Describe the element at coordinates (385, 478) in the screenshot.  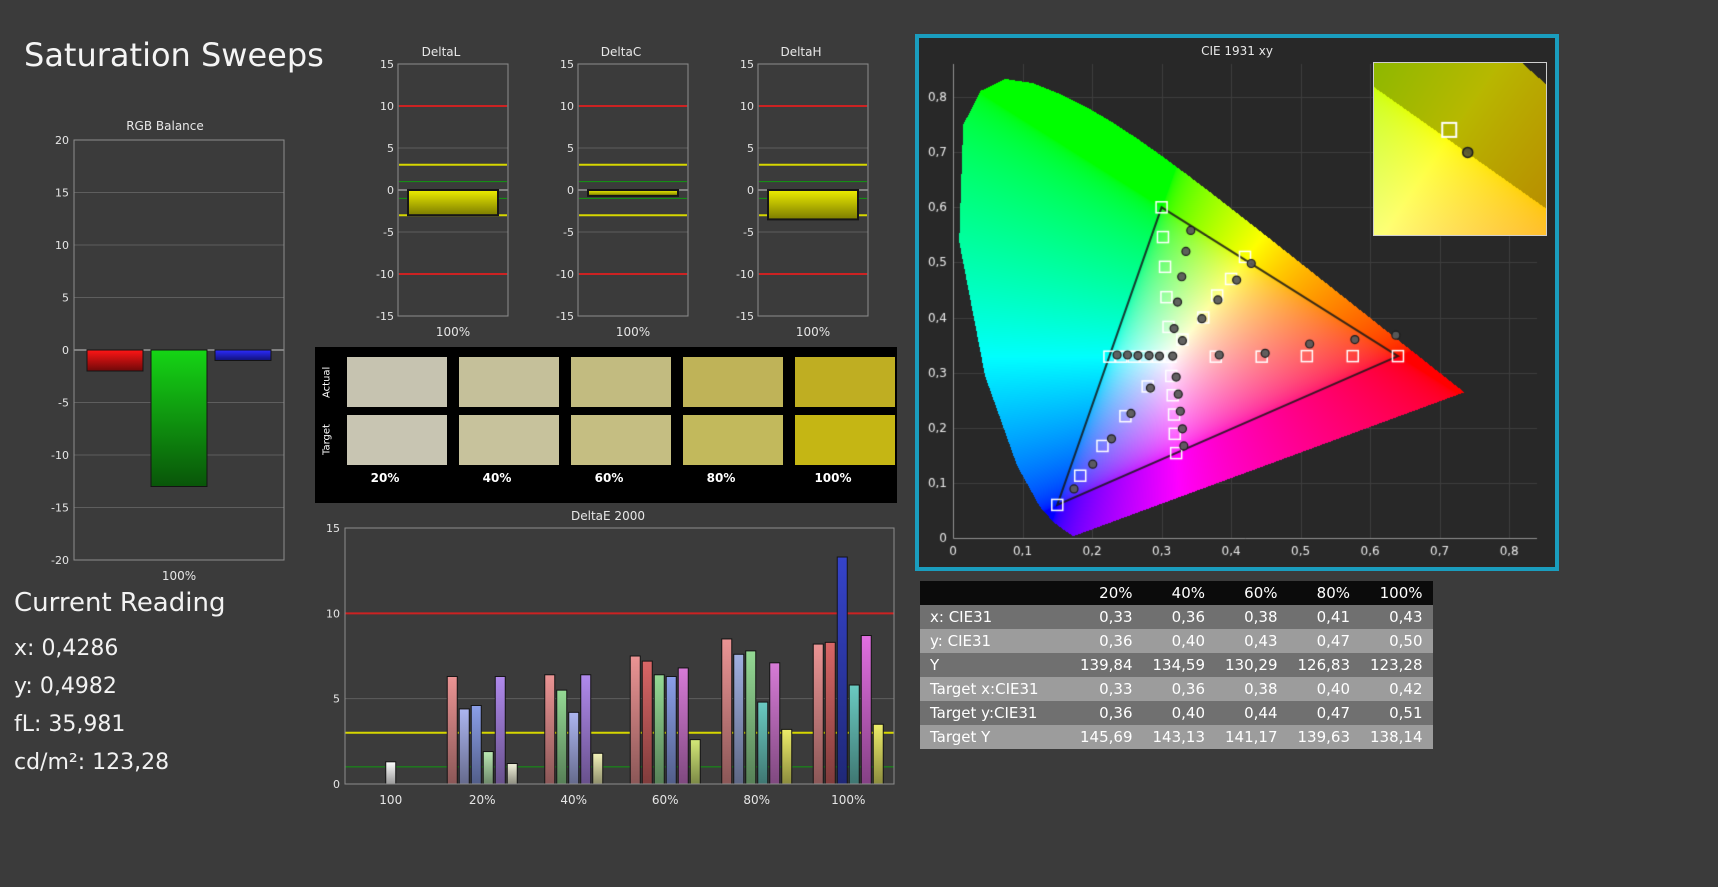
I see `swatch-column-label: 20%` at that location.